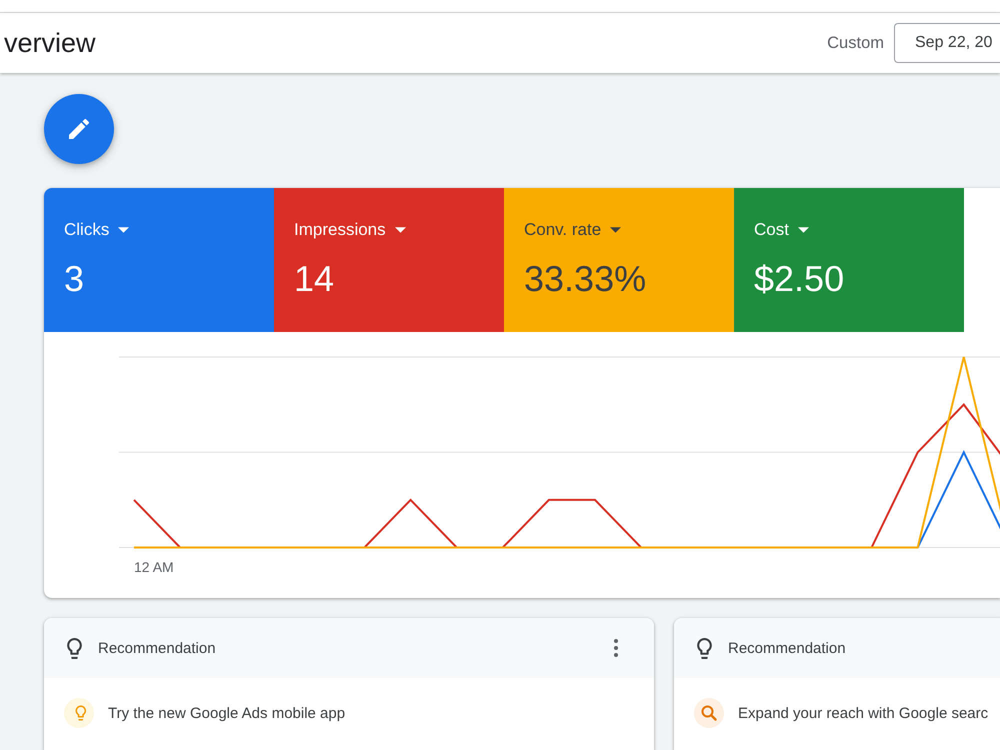  What do you see at coordinates (585, 279) in the screenshot?
I see `metric-value: 33.33%` at bounding box center [585, 279].